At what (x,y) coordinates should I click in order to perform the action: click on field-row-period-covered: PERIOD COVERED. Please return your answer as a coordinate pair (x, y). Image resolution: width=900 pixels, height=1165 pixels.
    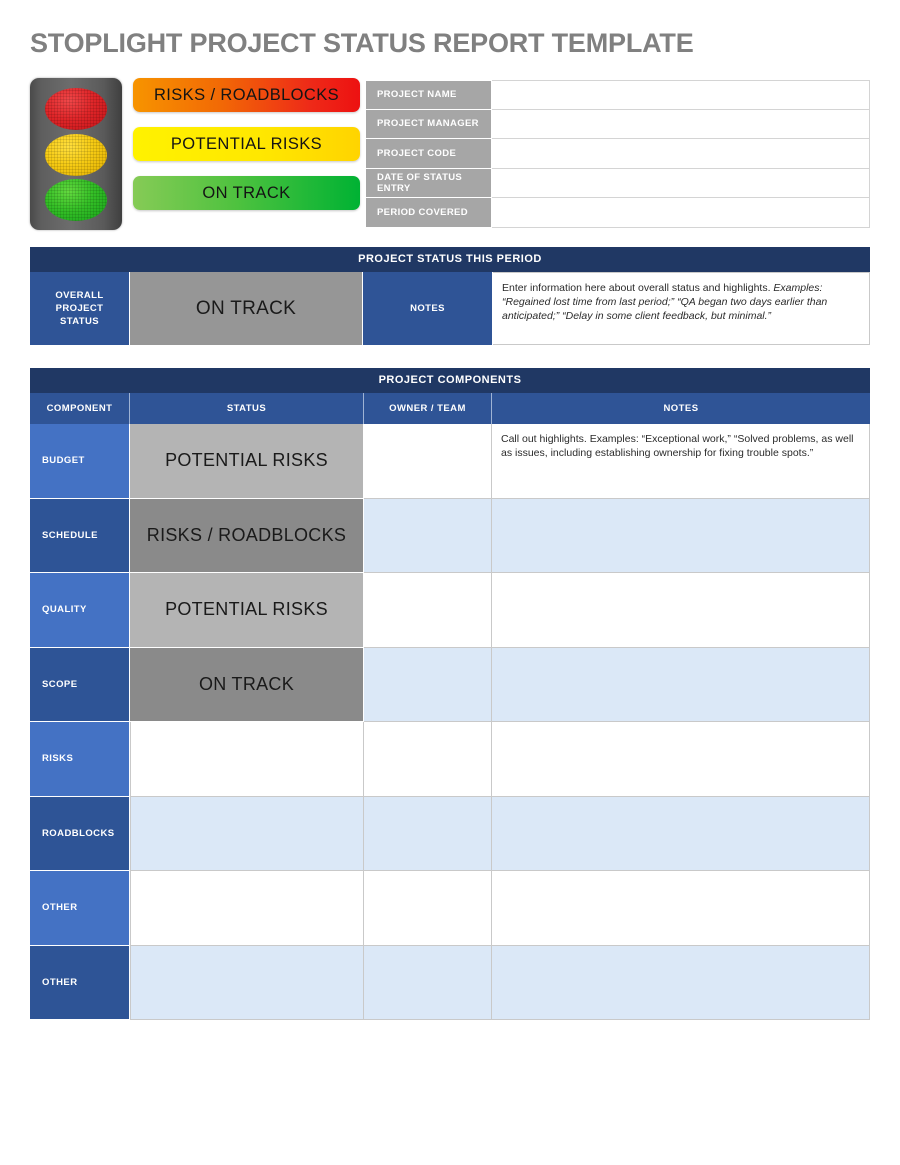
    Looking at the image, I should click on (618, 213).